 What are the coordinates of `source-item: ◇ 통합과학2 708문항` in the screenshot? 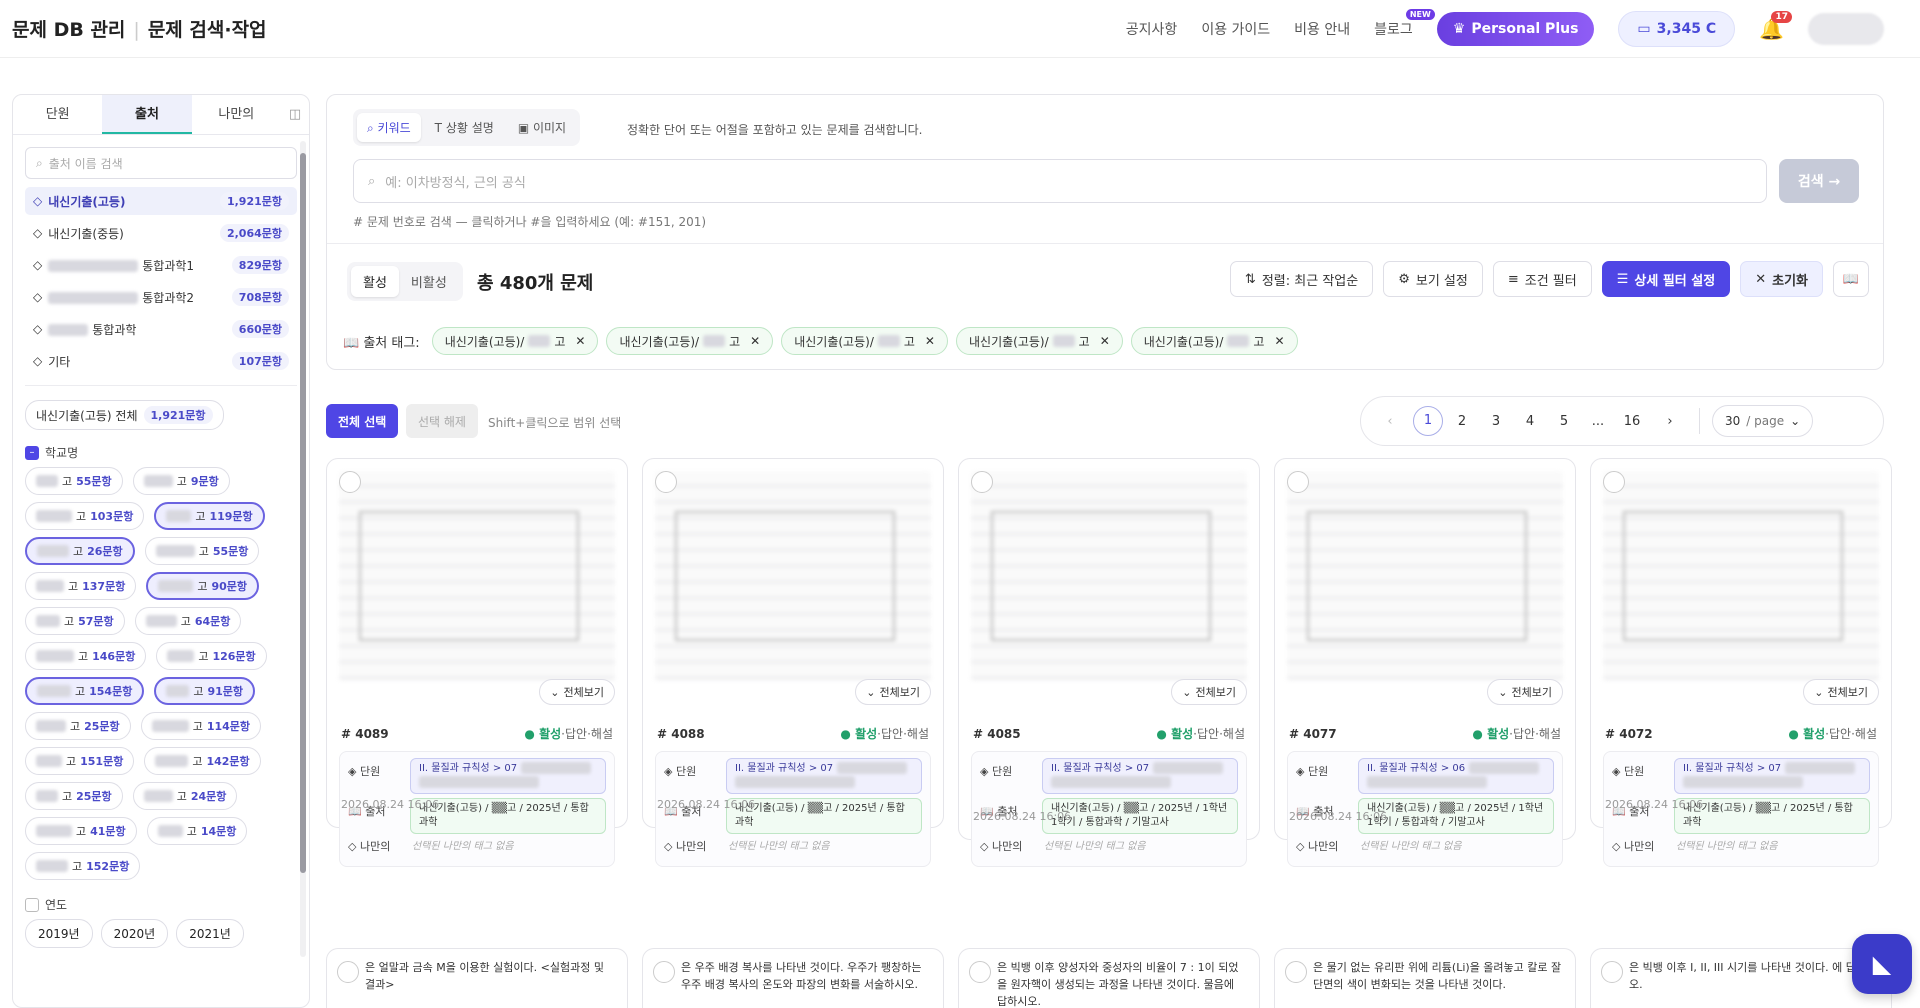 It's located at (161, 297).